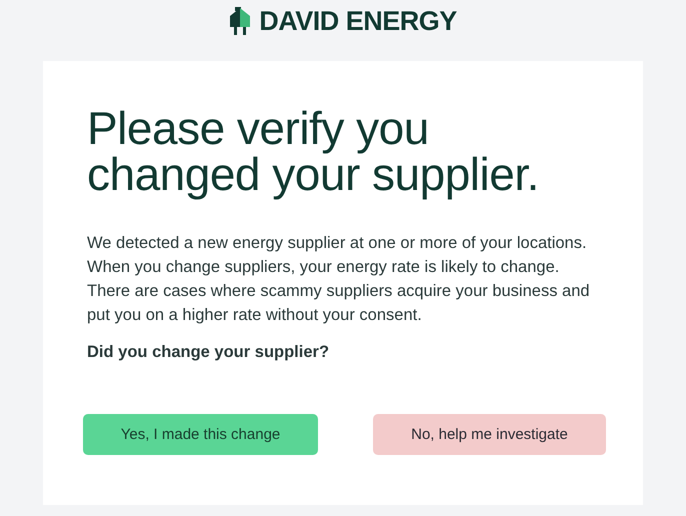  Describe the element at coordinates (313, 151) in the screenshot. I see `heading: Please verify you changed your supplier.` at that location.